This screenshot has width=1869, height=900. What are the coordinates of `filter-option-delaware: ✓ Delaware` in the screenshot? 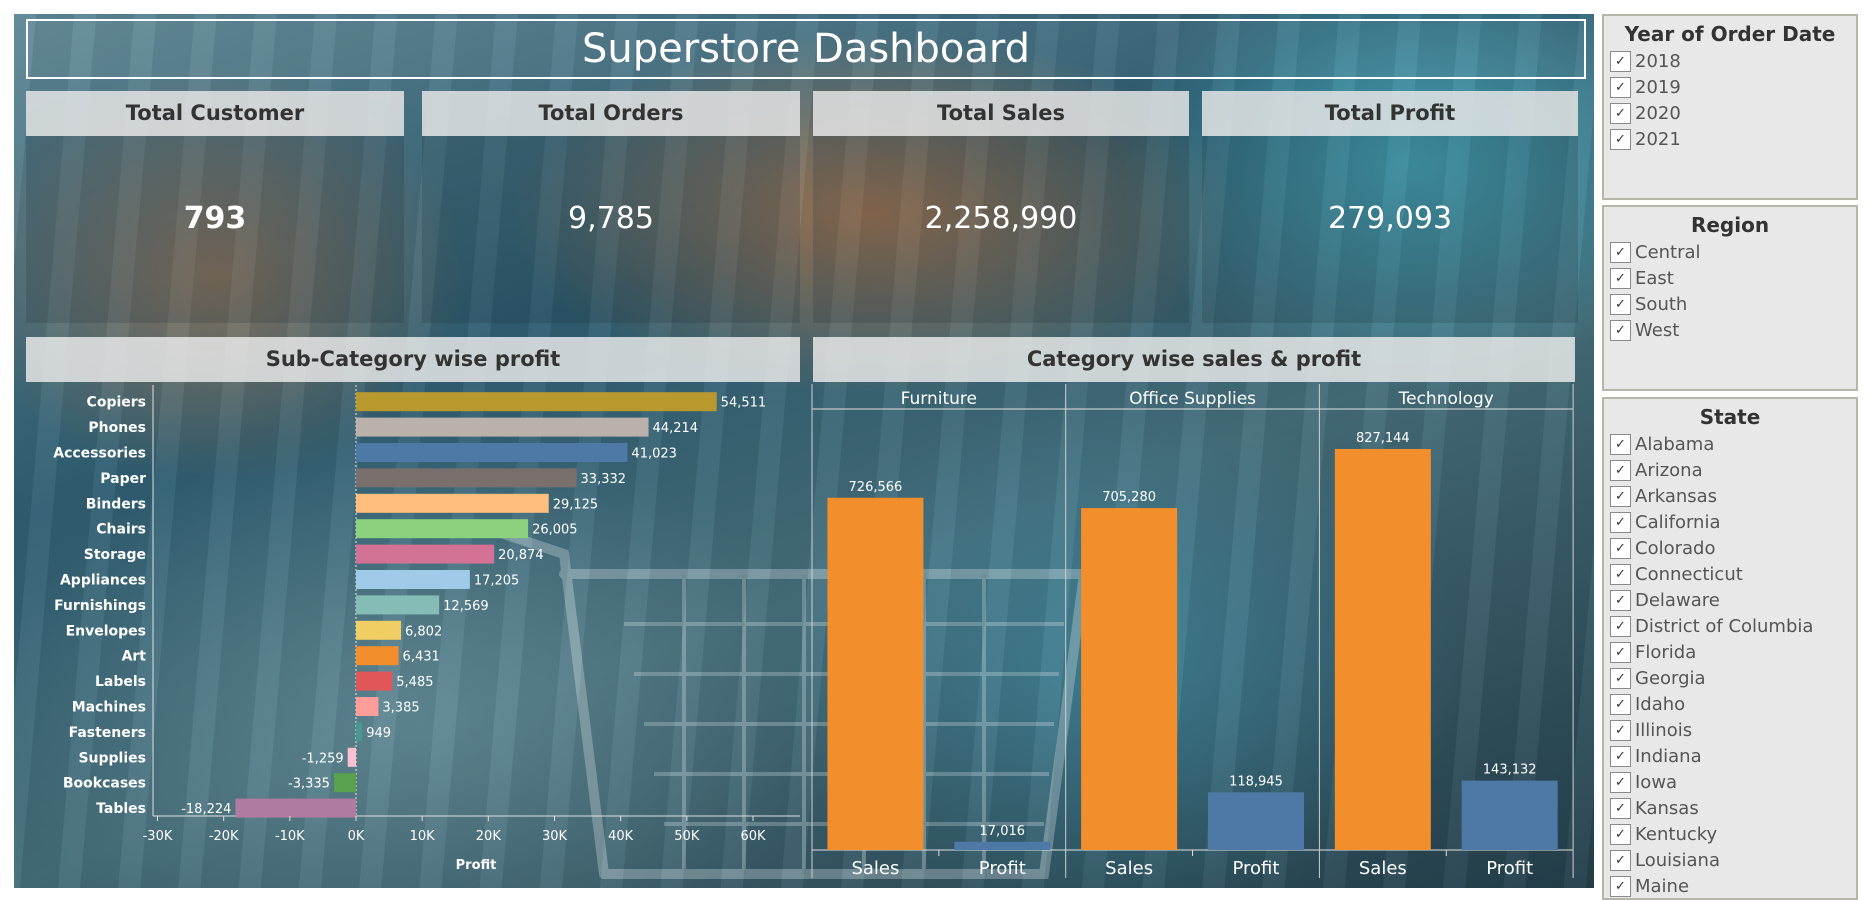 It's located at (1730, 600).